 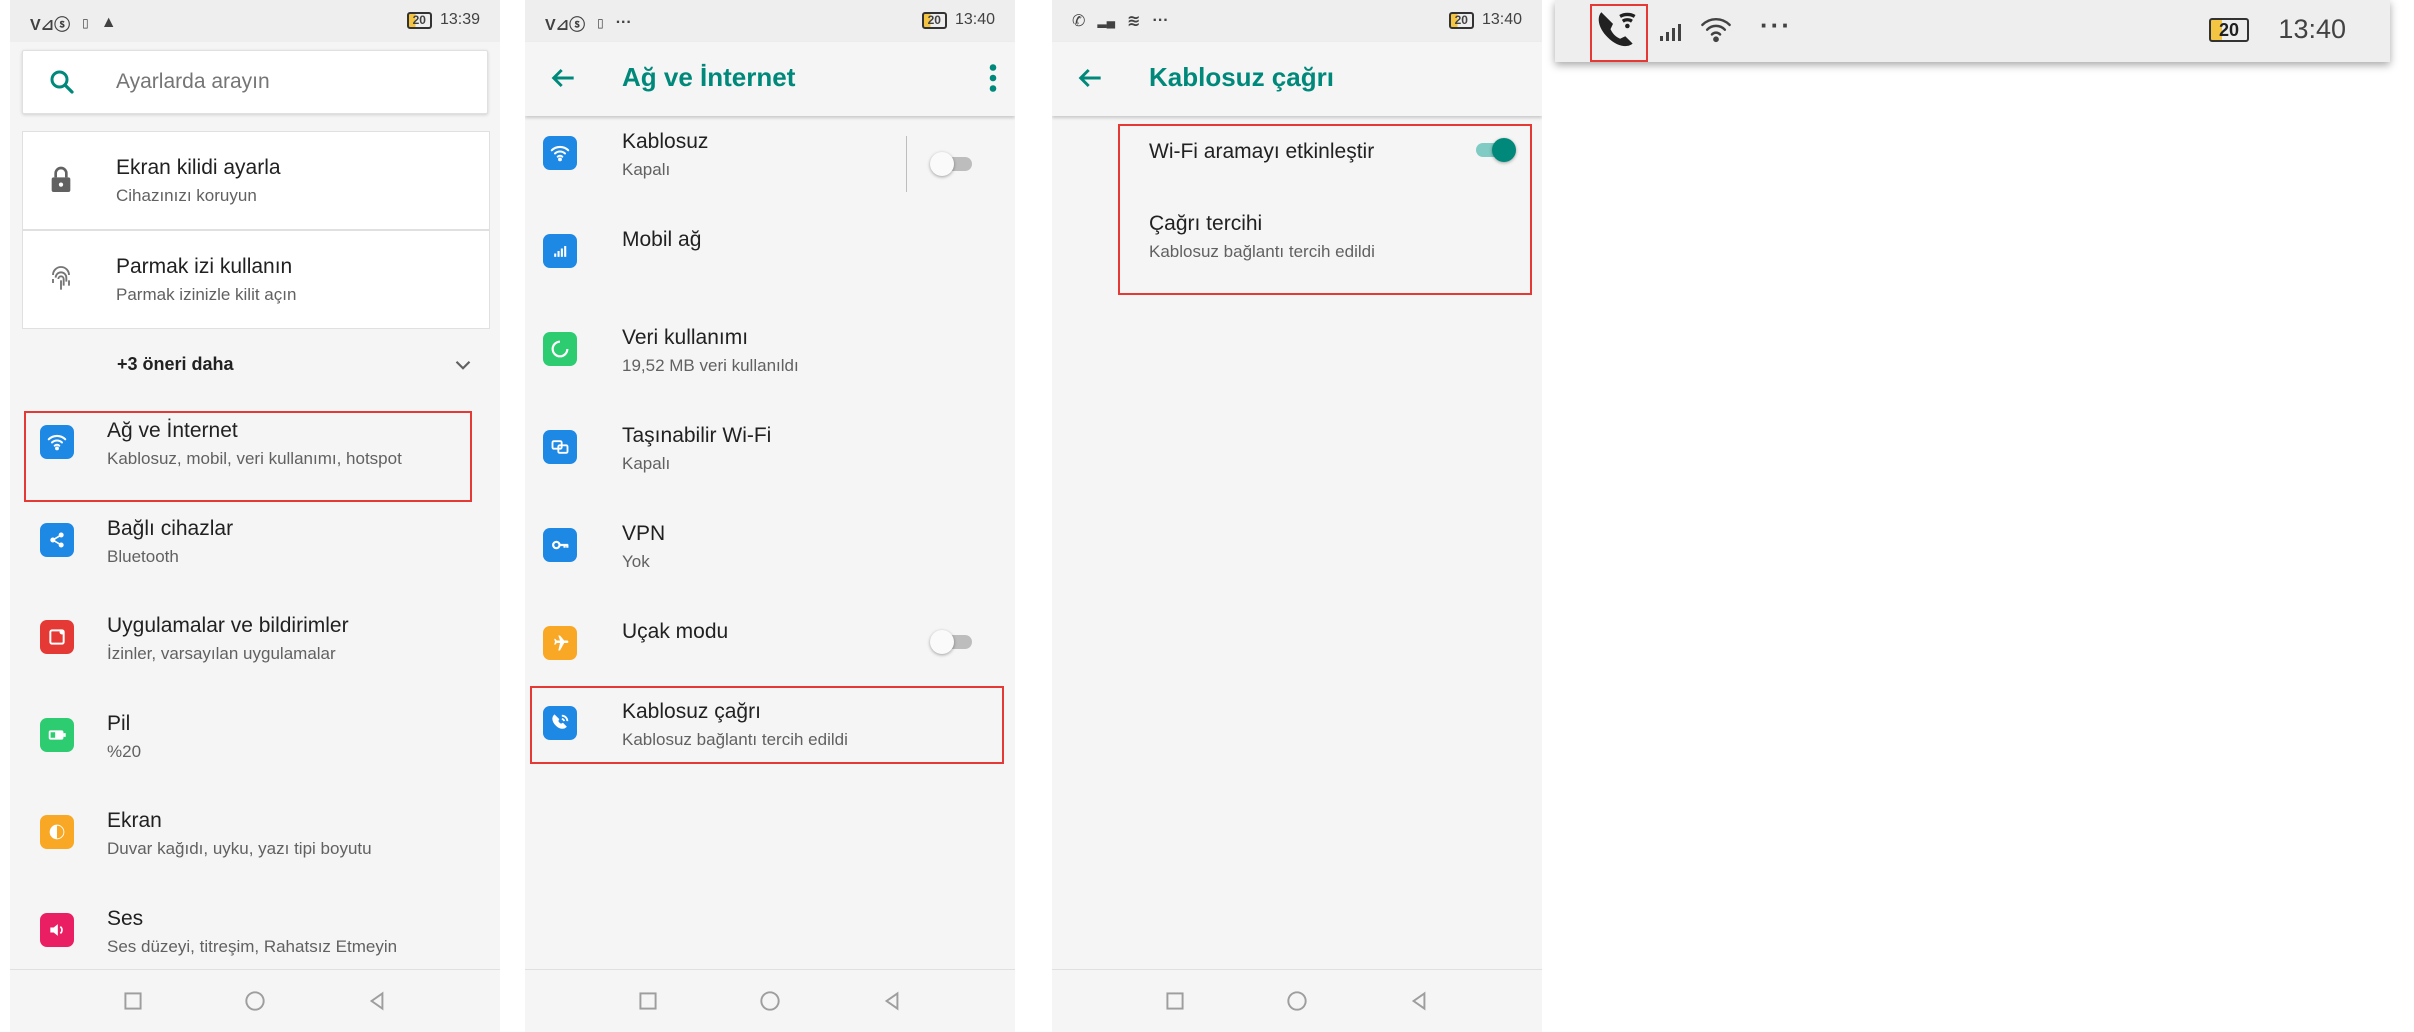 I want to click on suggestion-title: Parmak izi kullanın, so click(x=204, y=266).